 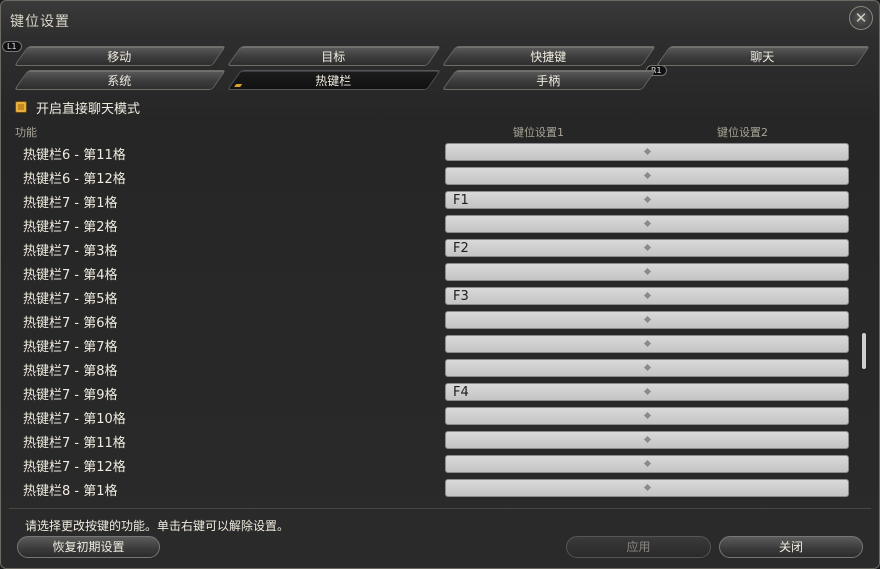 What do you see at coordinates (742, 132) in the screenshot?
I see `column-header-key2: 键位设置2` at bounding box center [742, 132].